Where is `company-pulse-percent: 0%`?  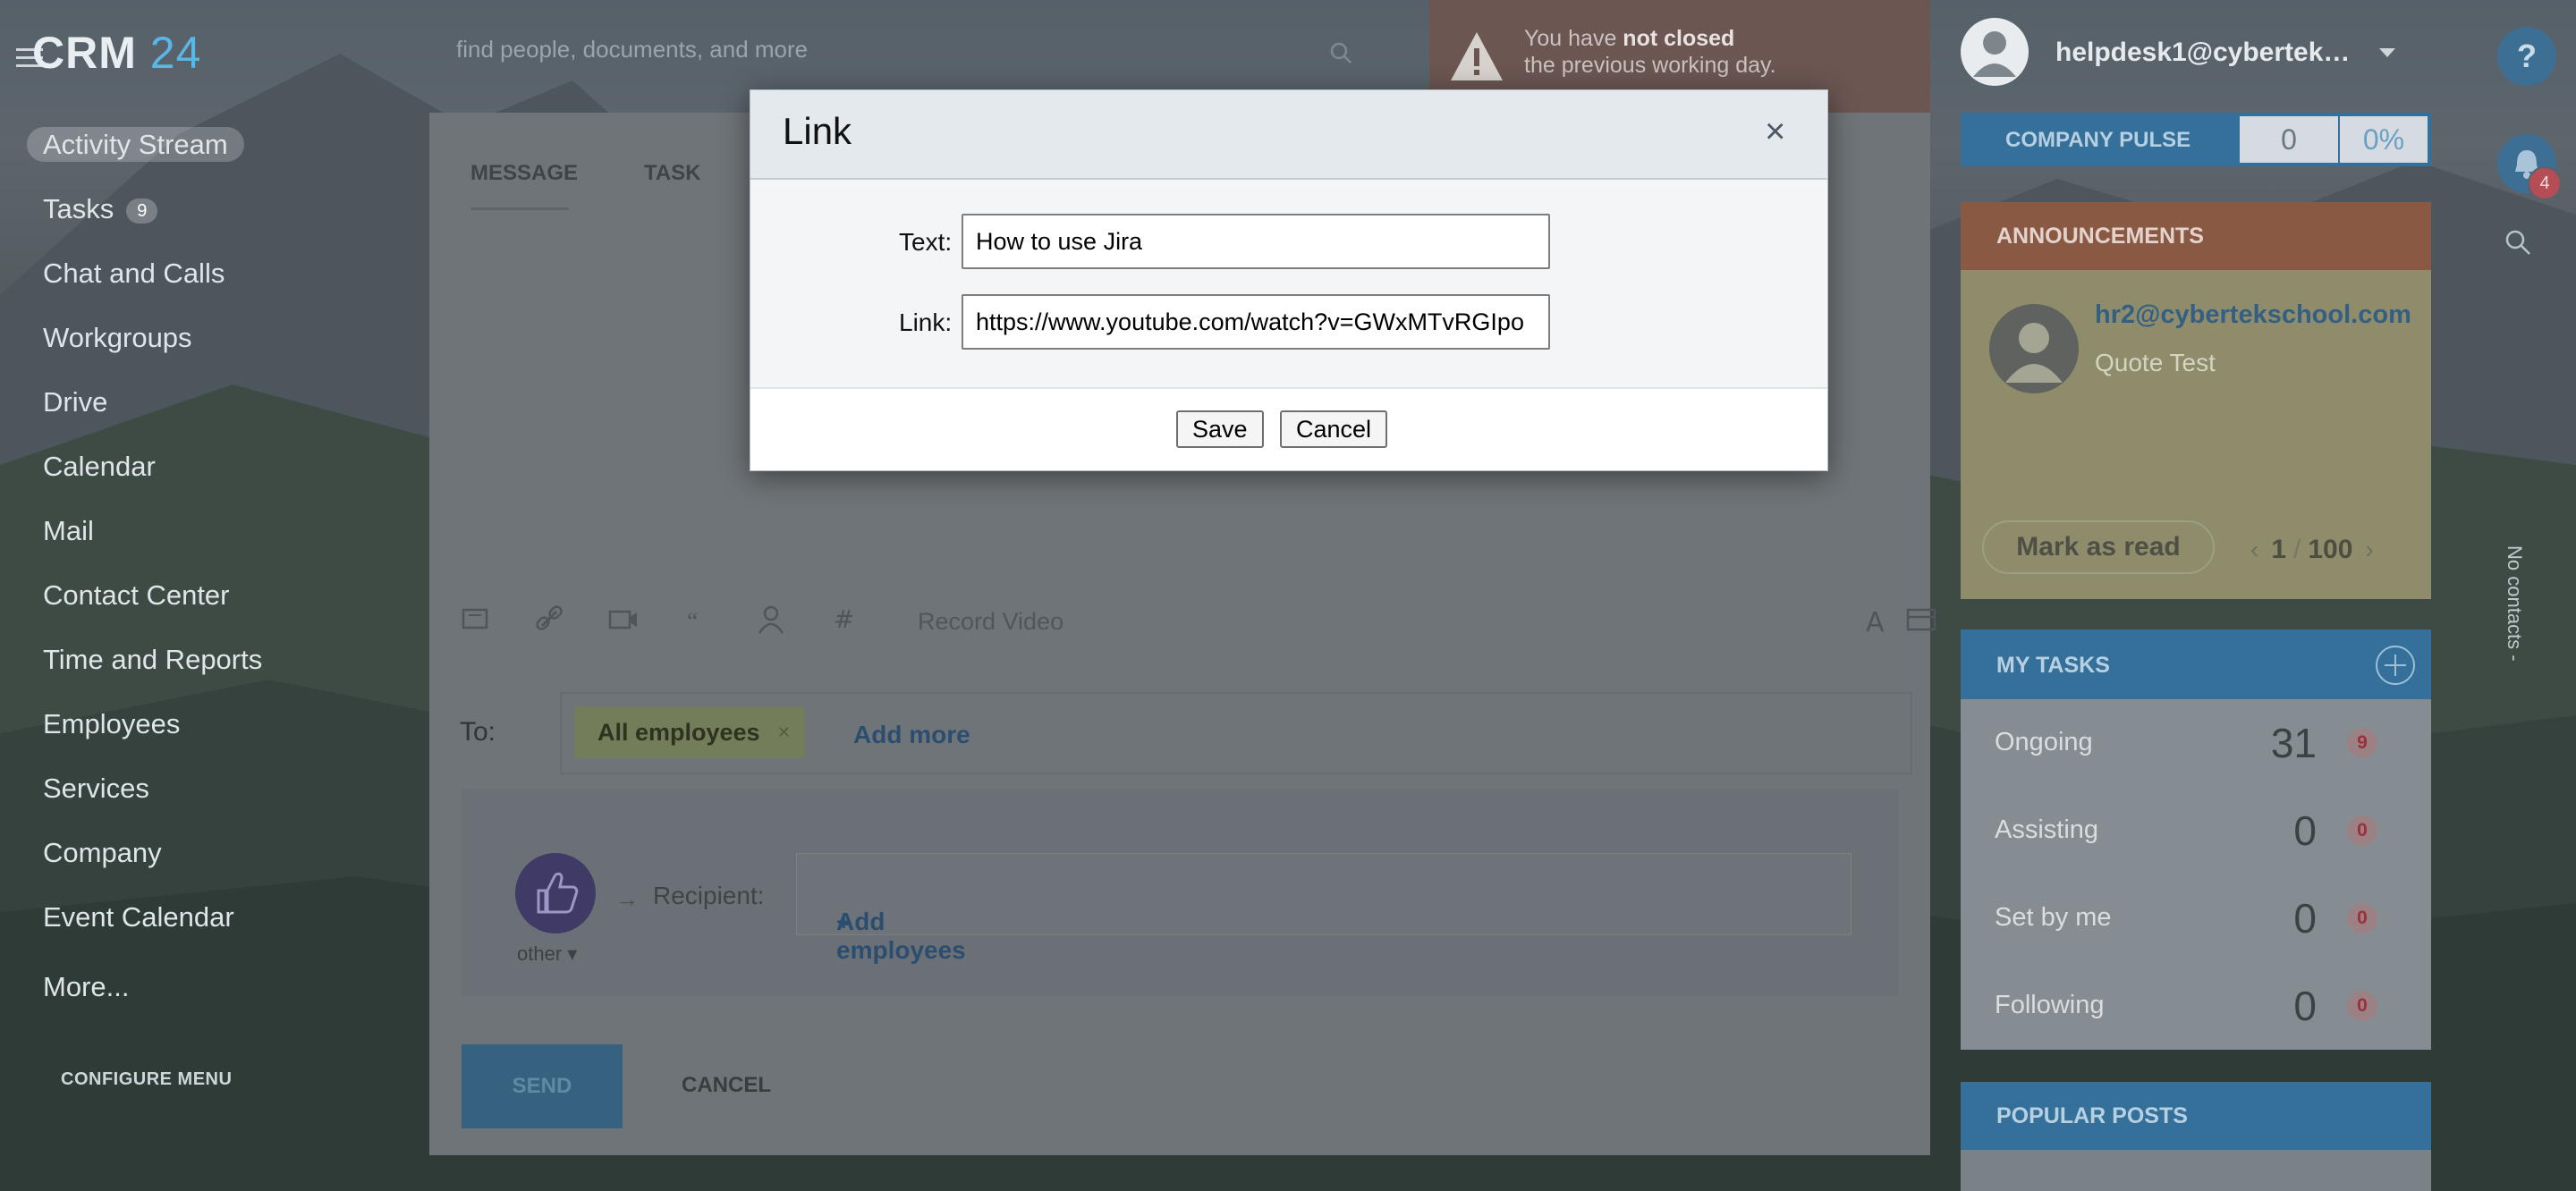 company-pulse-percent: 0% is located at coordinates (2384, 139).